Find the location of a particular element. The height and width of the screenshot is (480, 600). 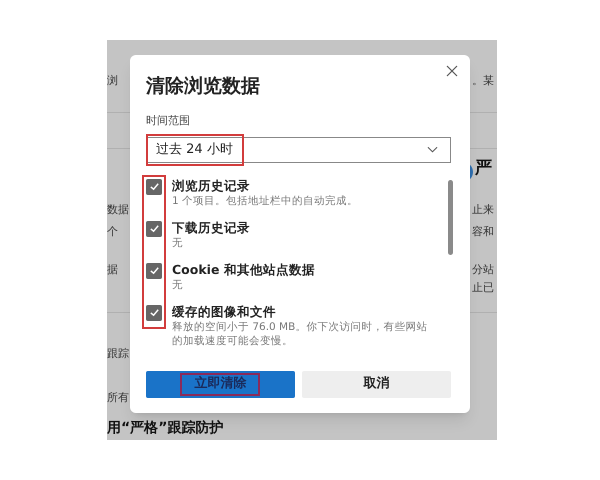

background-text: 分站 is located at coordinates (483, 270).